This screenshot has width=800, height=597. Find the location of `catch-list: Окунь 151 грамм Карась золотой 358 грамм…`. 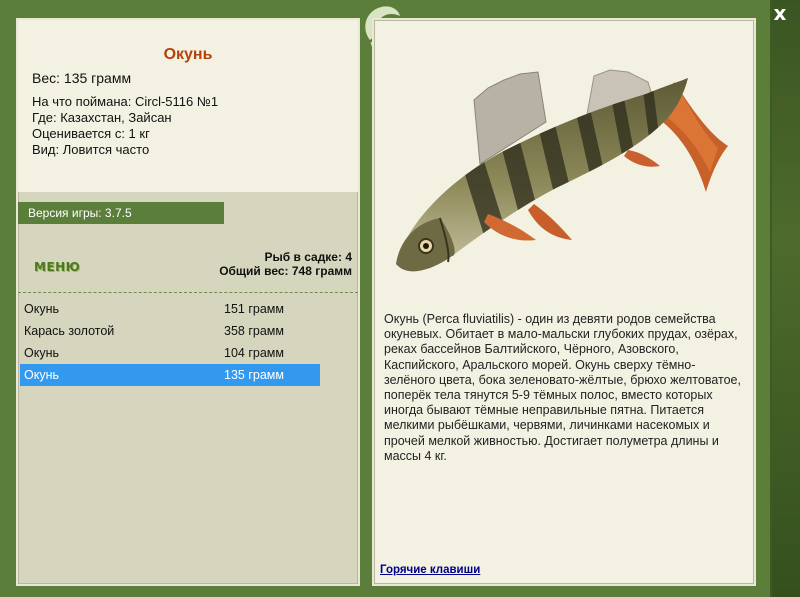

catch-list: Окунь 151 грамм Карась золотой 358 грамм… is located at coordinates (170, 342).